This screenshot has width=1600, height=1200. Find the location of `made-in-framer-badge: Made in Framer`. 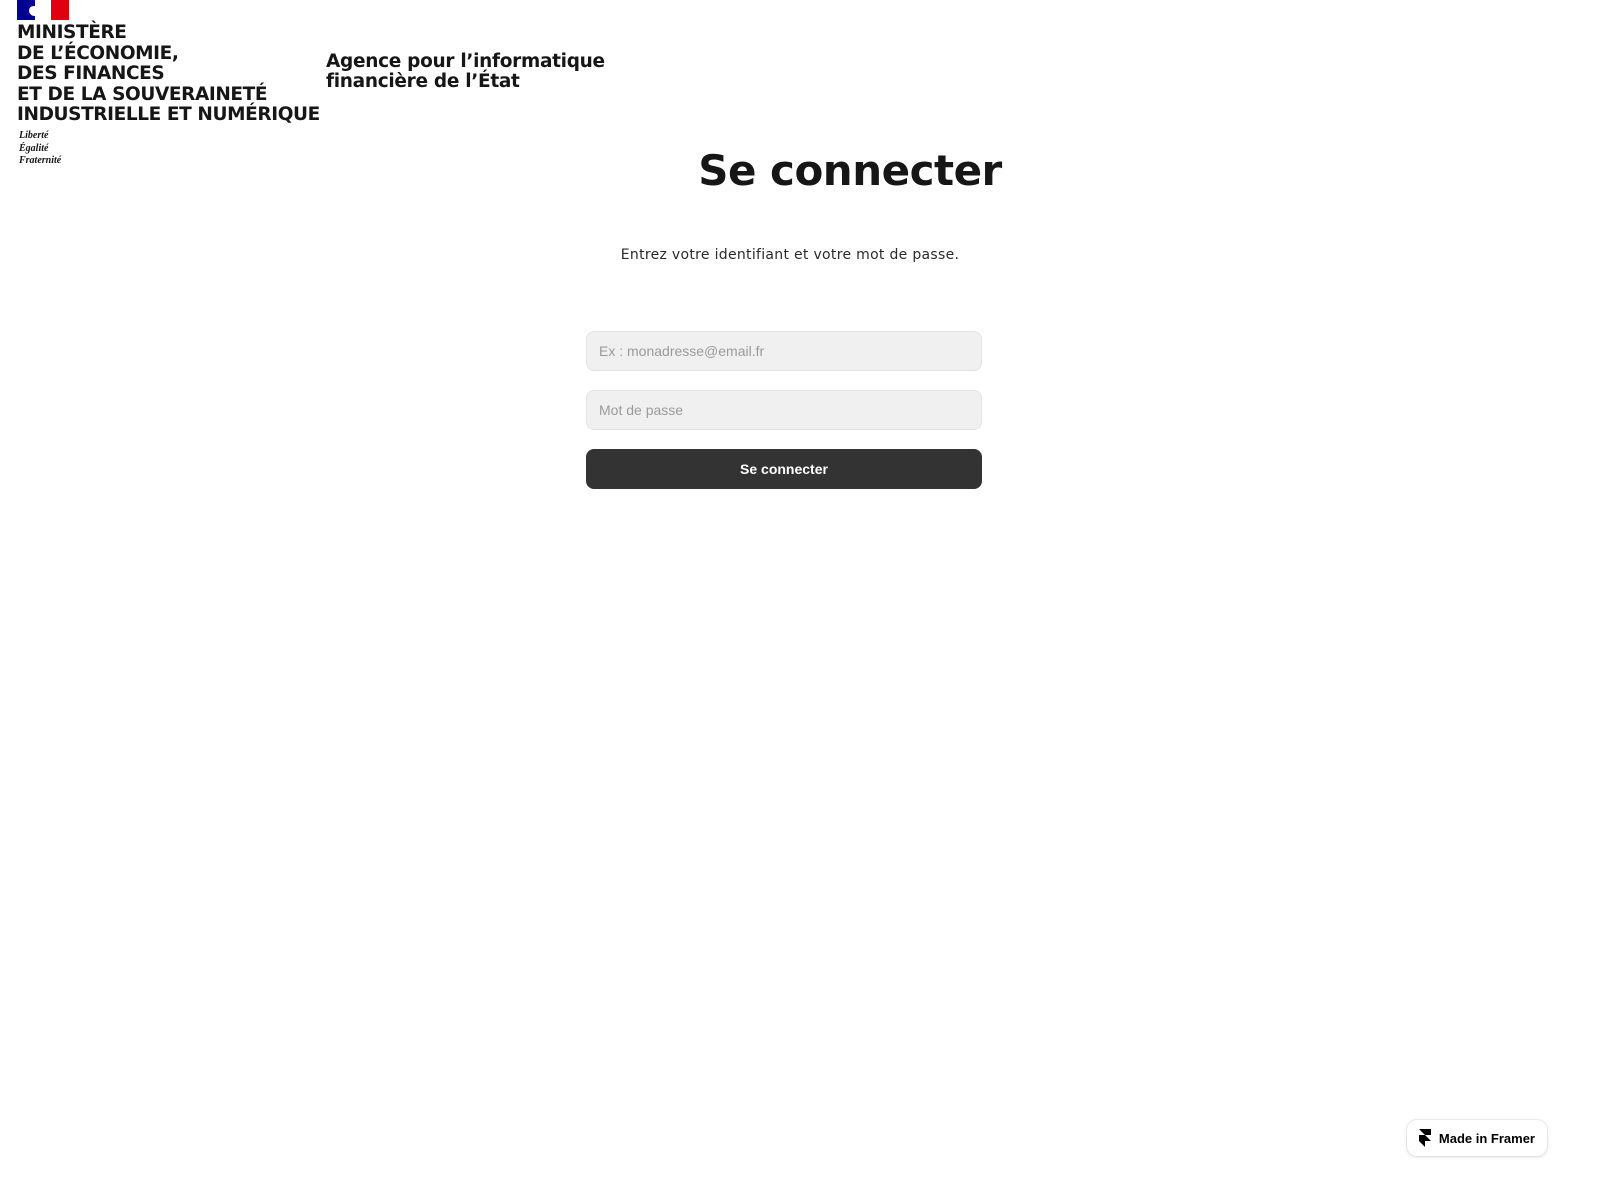

made-in-framer-badge: Made in Framer is located at coordinates (1476, 1138).